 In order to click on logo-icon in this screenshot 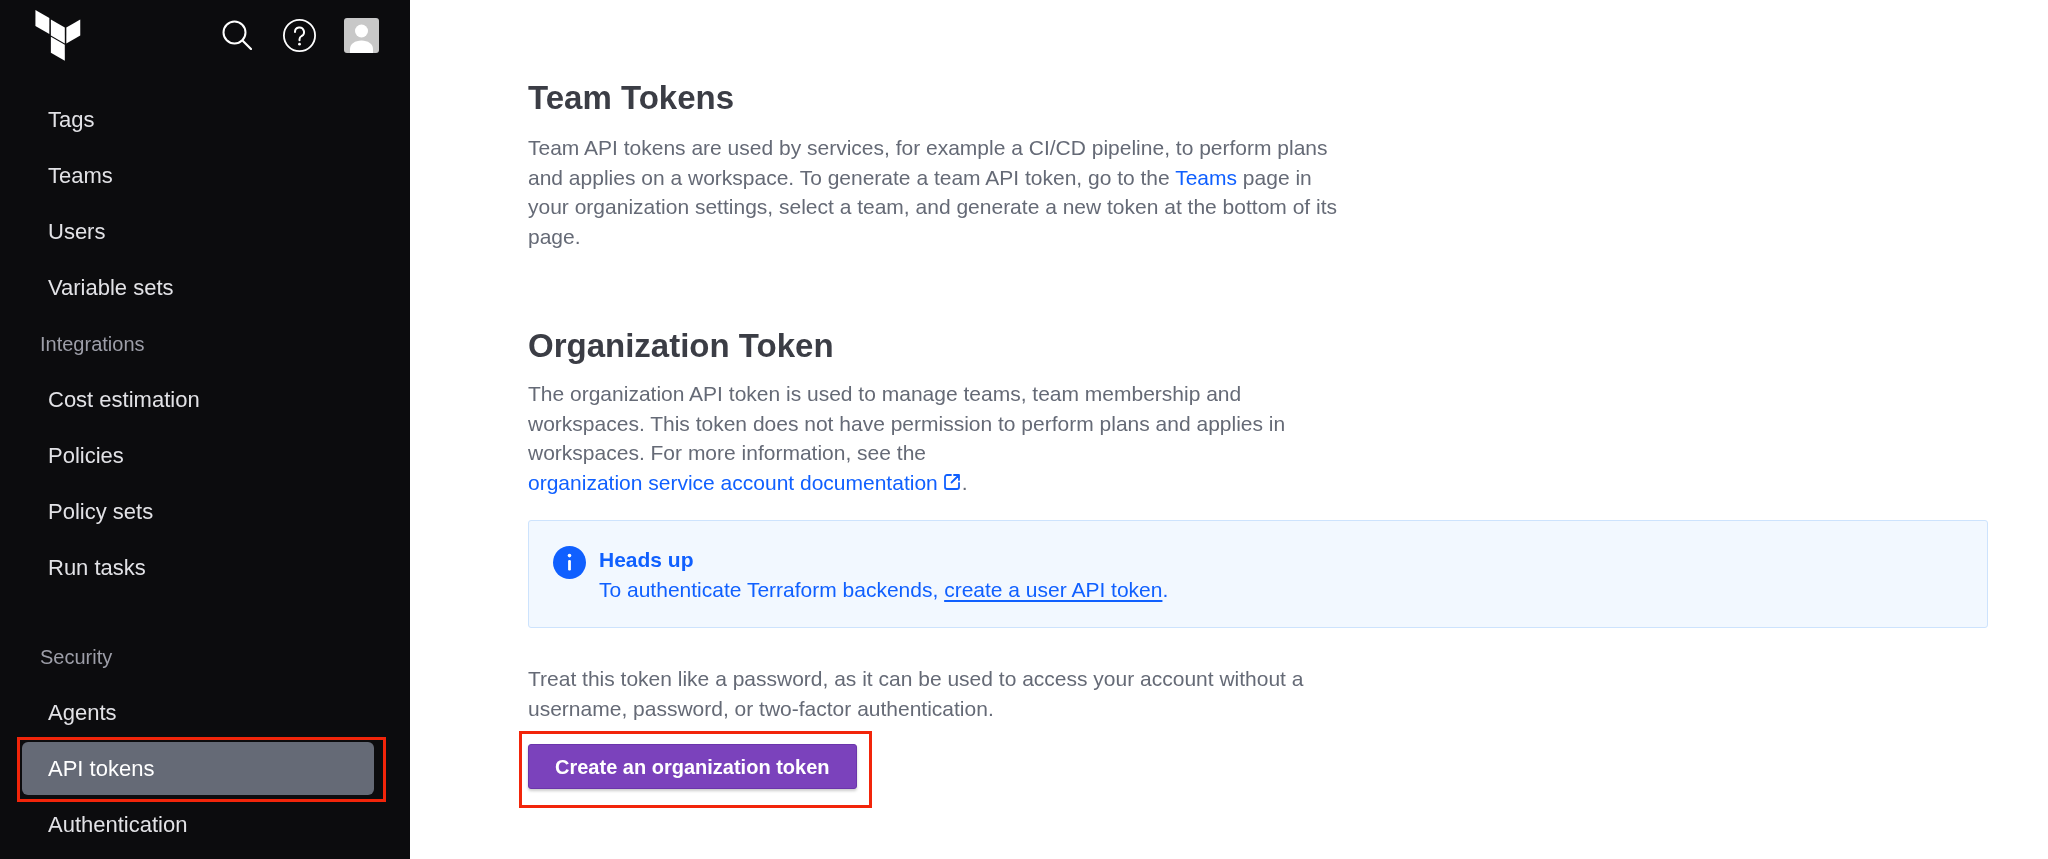, I will do `click(58, 35)`.